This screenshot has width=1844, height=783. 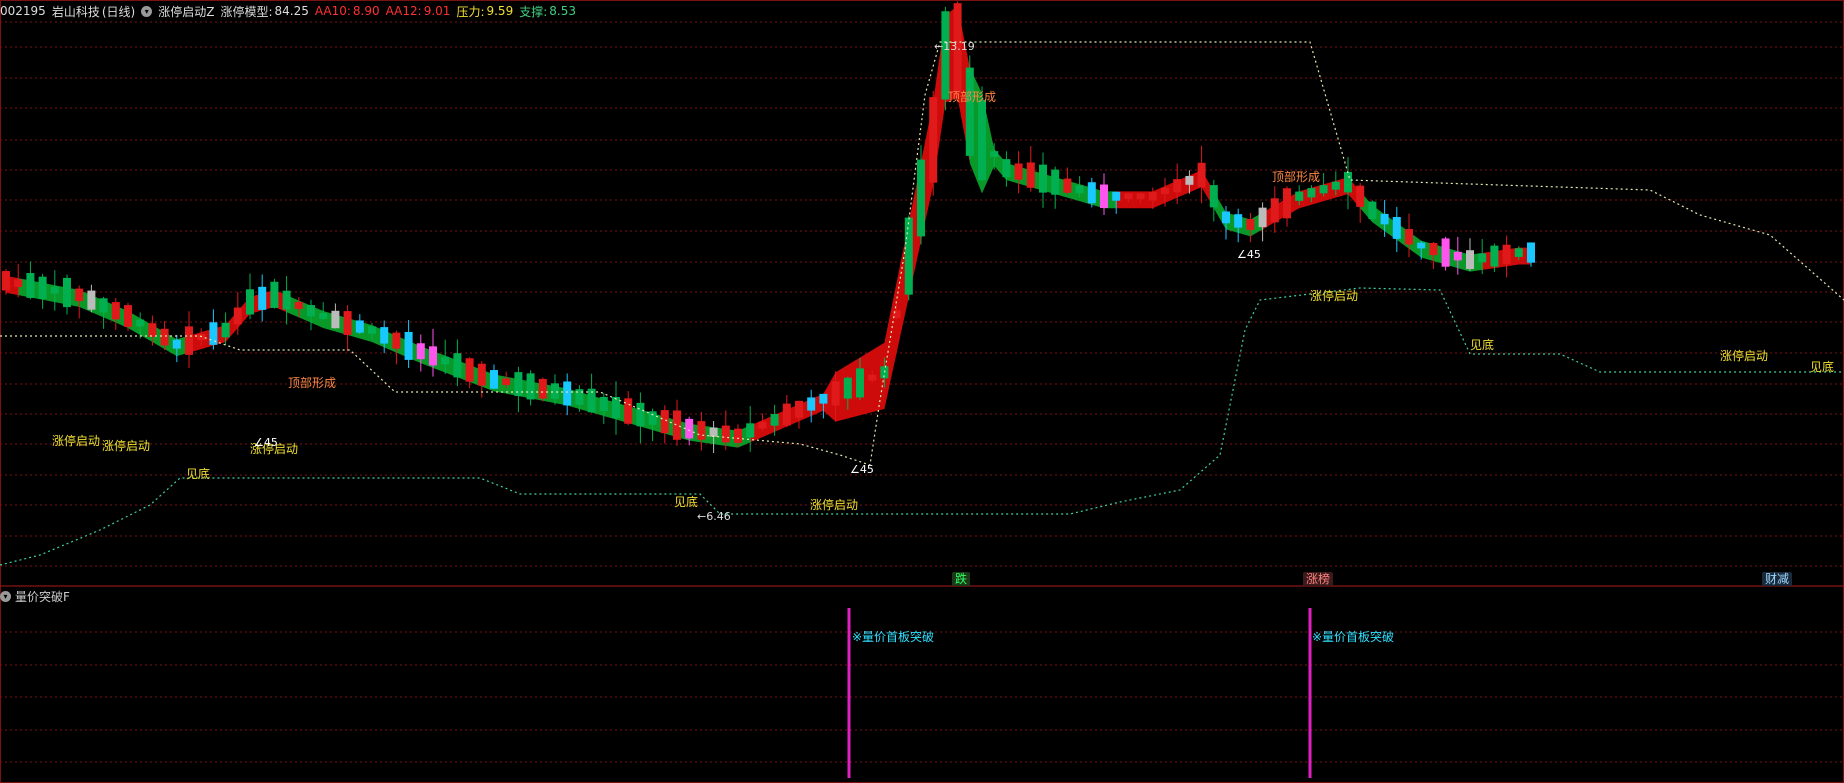 What do you see at coordinates (562, 11) in the screenshot?
I see `support-value: 8.53` at bounding box center [562, 11].